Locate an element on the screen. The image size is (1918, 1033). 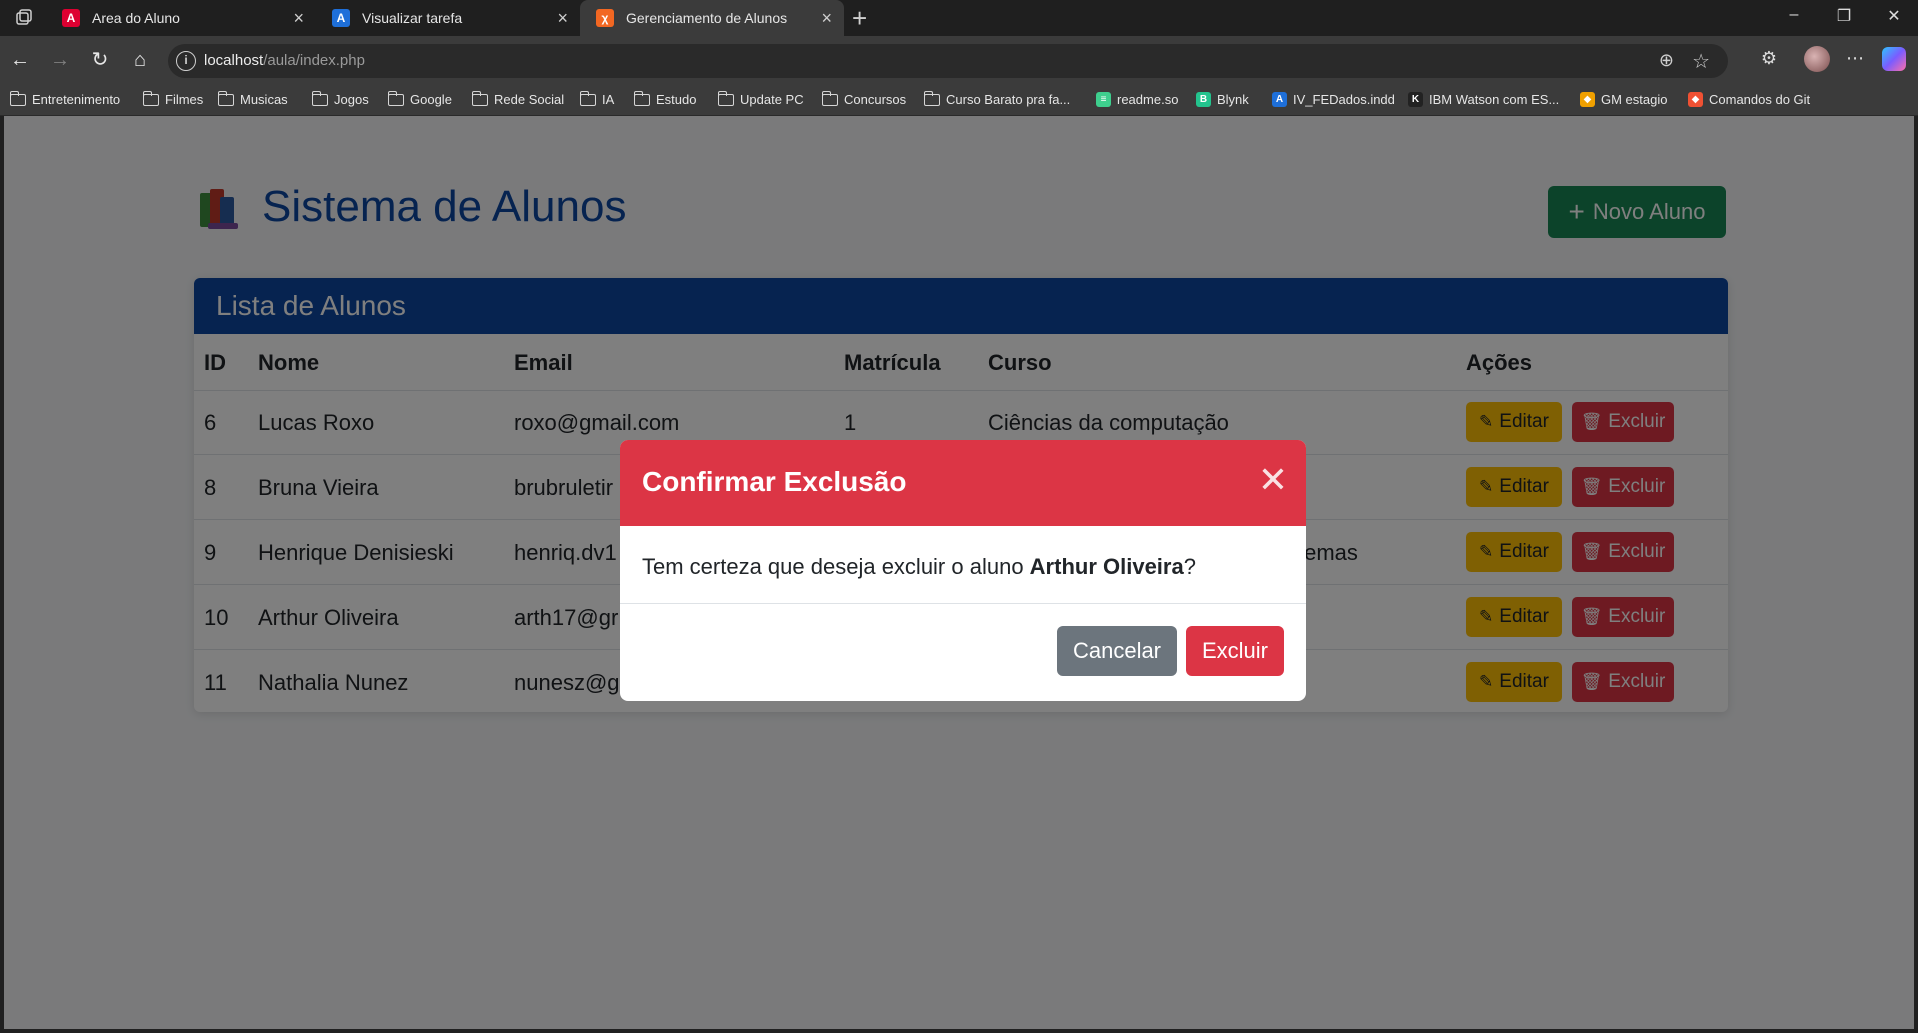
modal-title: Confirmar Exclusão is located at coordinates (774, 481).